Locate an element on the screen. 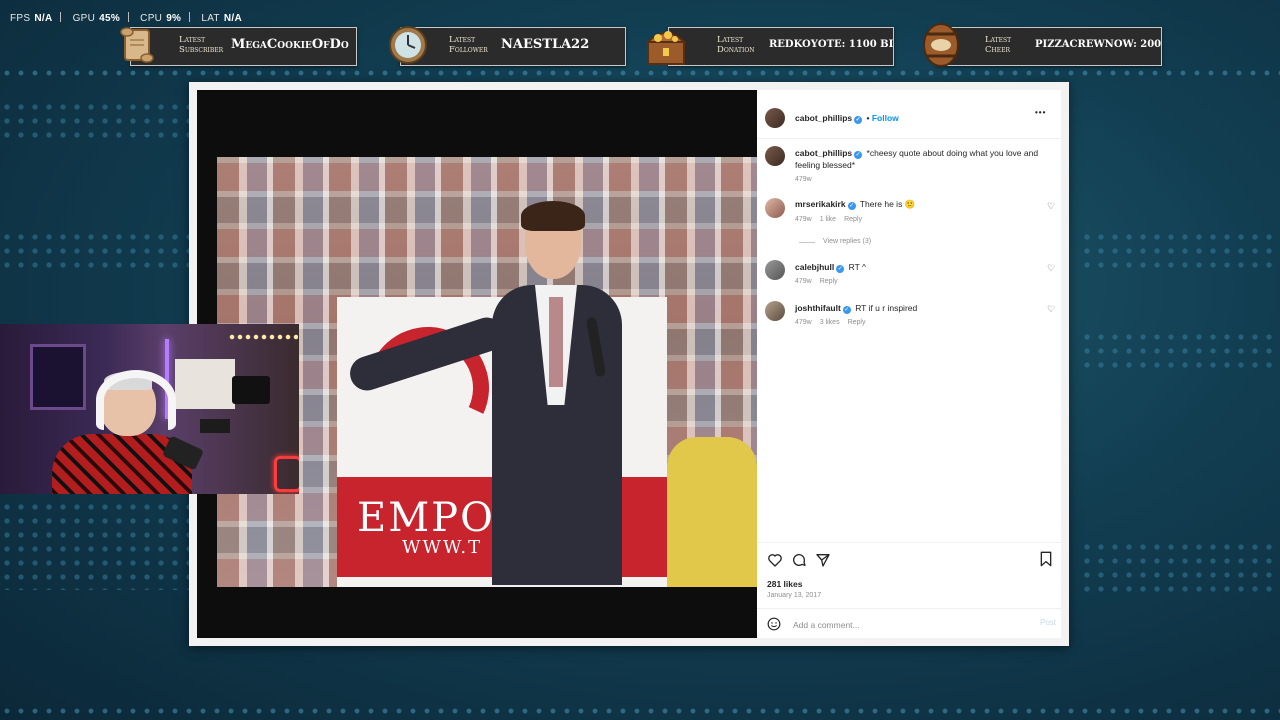 This screenshot has width=1280, height=720. dot-pattern-left is located at coordinates (95, 120).